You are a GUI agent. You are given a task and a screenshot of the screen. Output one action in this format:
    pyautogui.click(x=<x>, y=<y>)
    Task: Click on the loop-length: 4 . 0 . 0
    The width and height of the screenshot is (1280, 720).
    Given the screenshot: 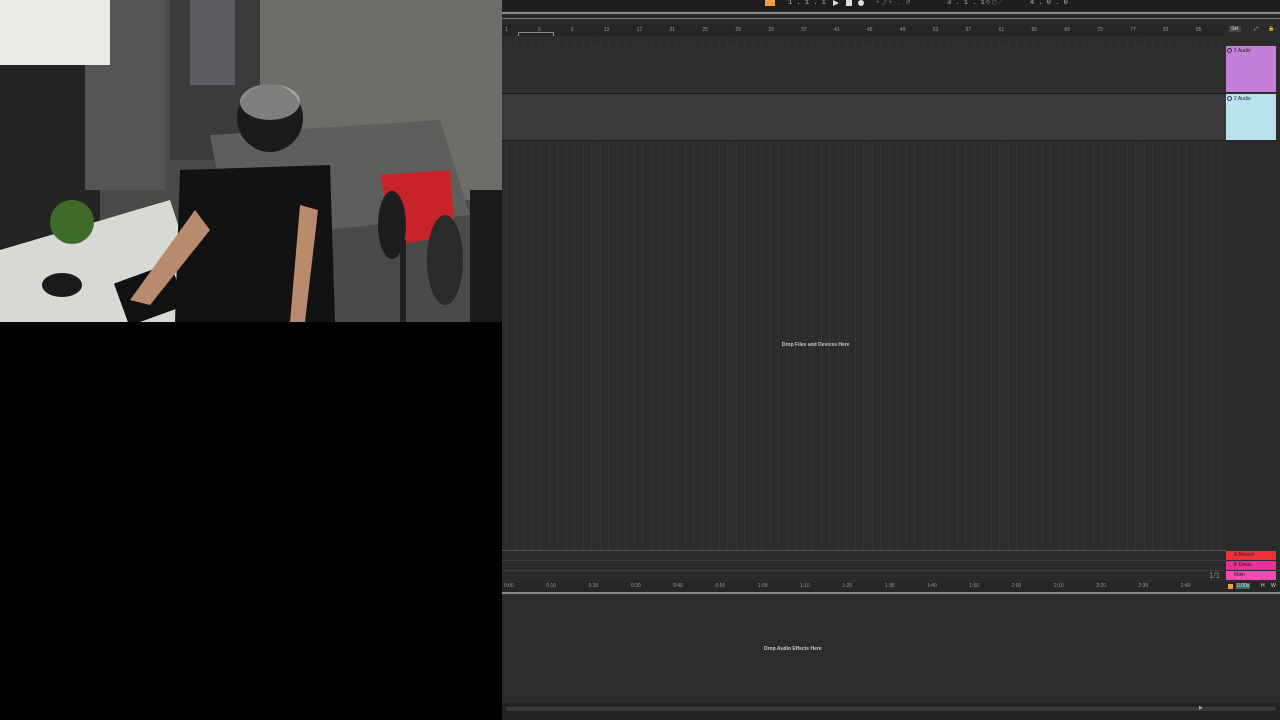 What is the action you would take?
    pyautogui.click(x=1049, y=3)
    